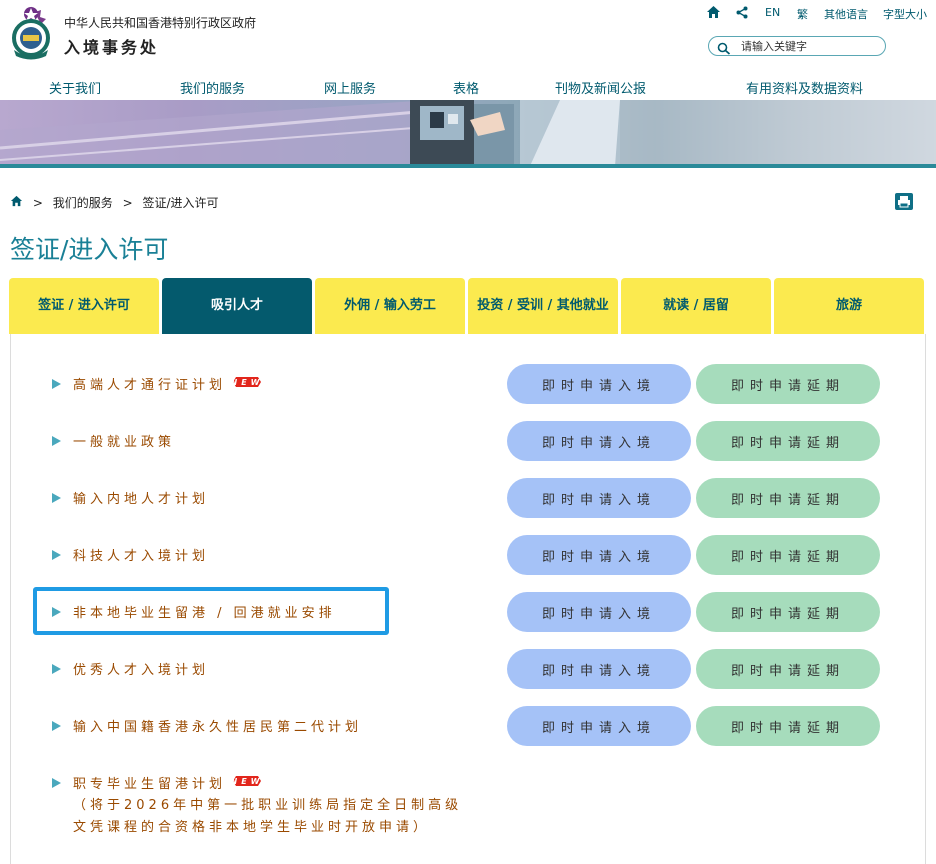  What do you see at coordinates (157, 384) in the screenshot?
I see `scheme-link-top-talent-pass: 高端人才通行证计划 NEW` at bounding box center [157, 384].